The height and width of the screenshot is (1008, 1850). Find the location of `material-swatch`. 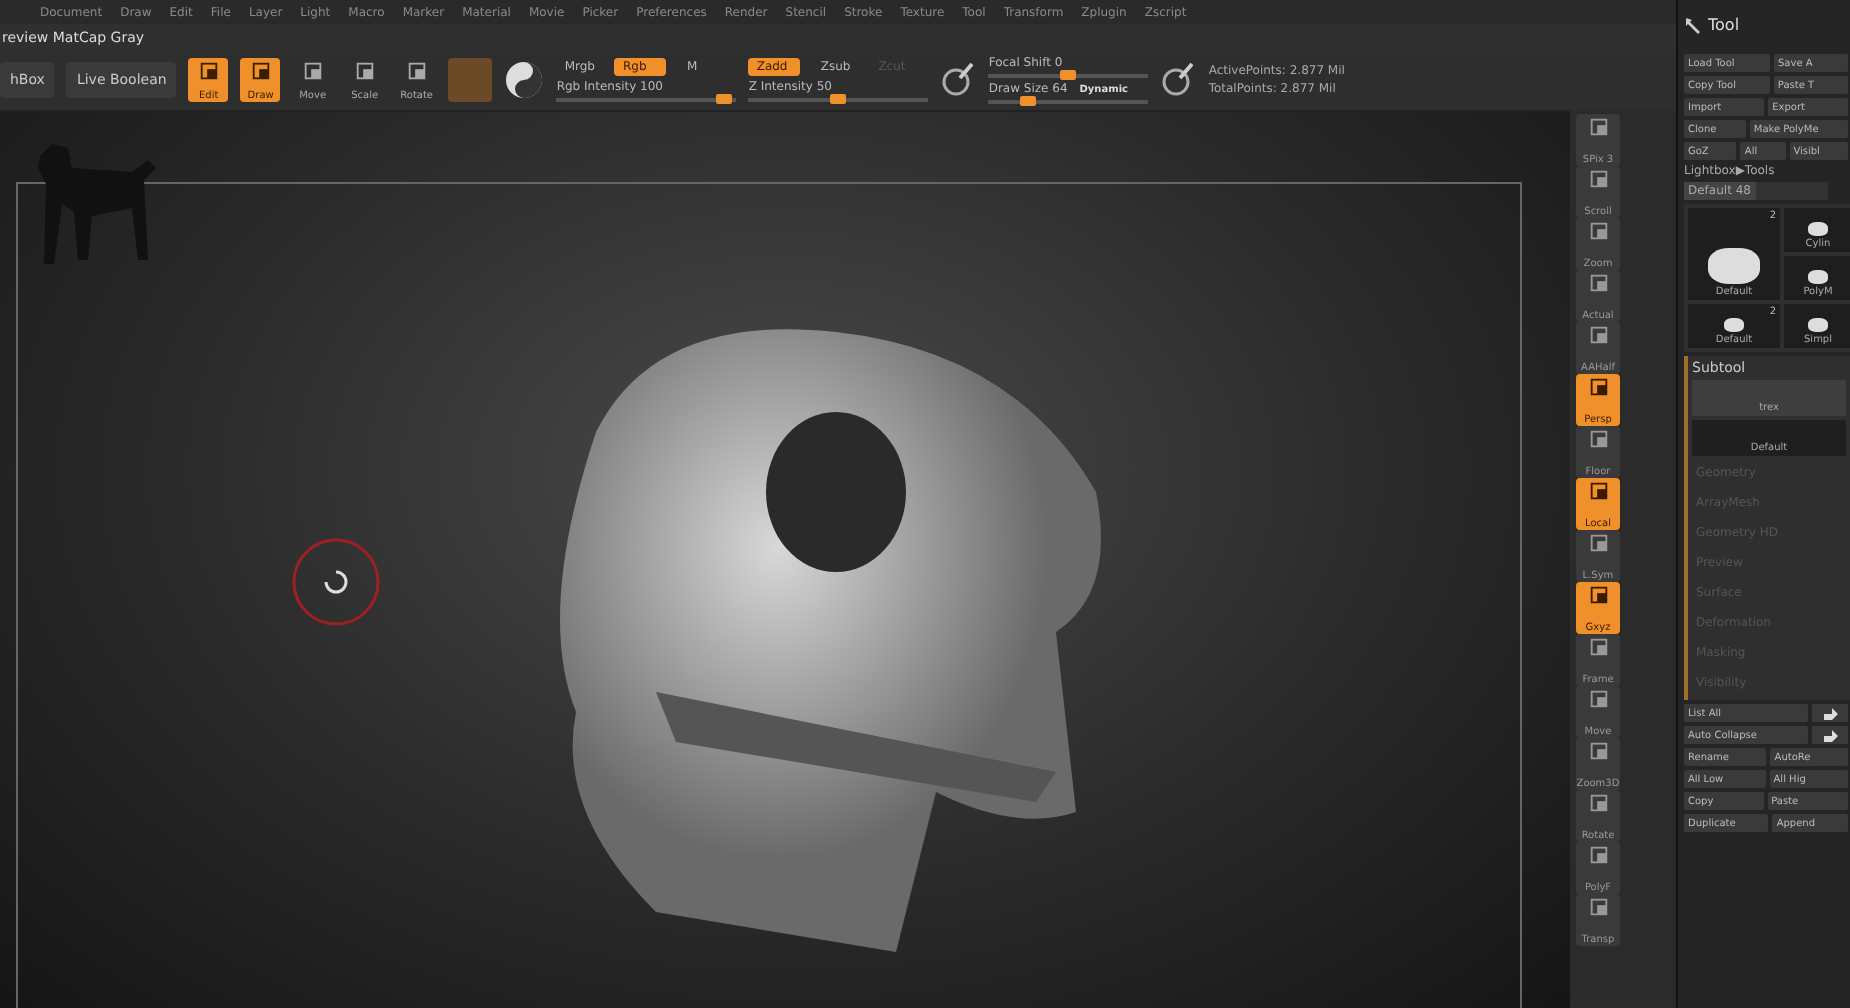

material-swatch is located at coordinates (470, 80).